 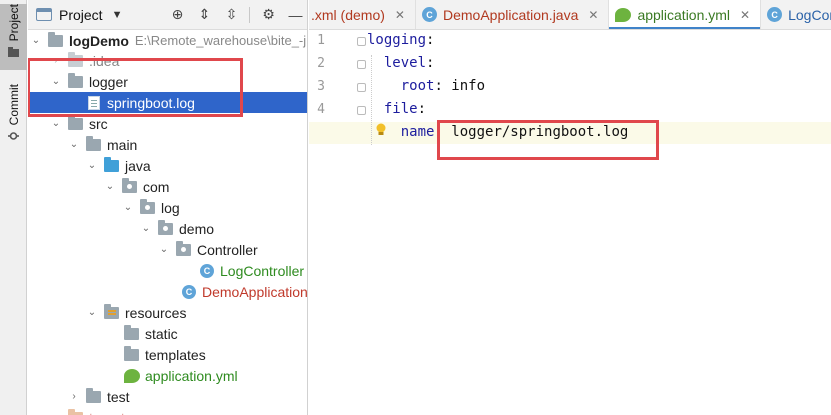 What do you see at coordinates (81, 14) in the screenshot?
I see `project-panel-title: Project` at bounding box center [81, 14].